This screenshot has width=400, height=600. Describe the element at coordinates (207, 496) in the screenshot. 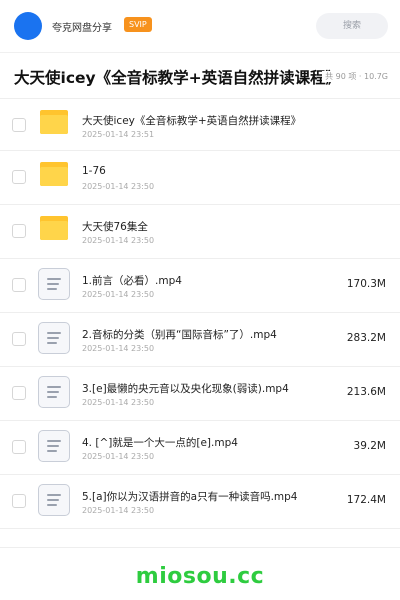

I see `item-name: 5.[a]你以为汉语拼音的a只有一种读音吗.mp4` at that location.